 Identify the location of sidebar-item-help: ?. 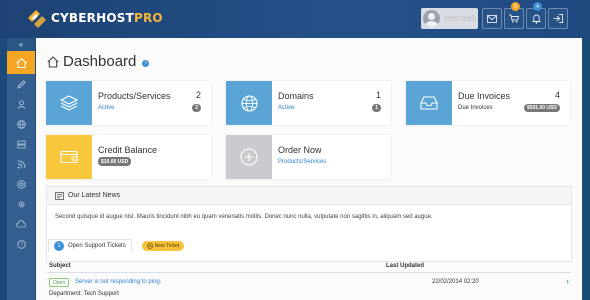
(21, 244).